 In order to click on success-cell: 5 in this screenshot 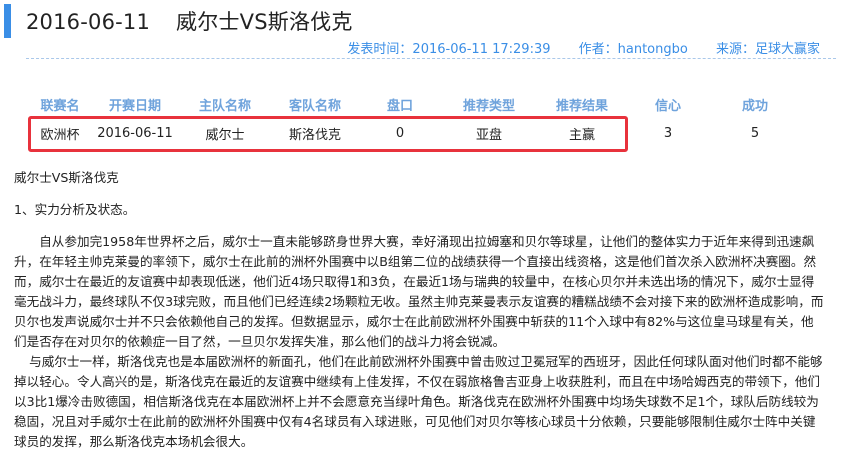, I will do `click(755, 133)`.